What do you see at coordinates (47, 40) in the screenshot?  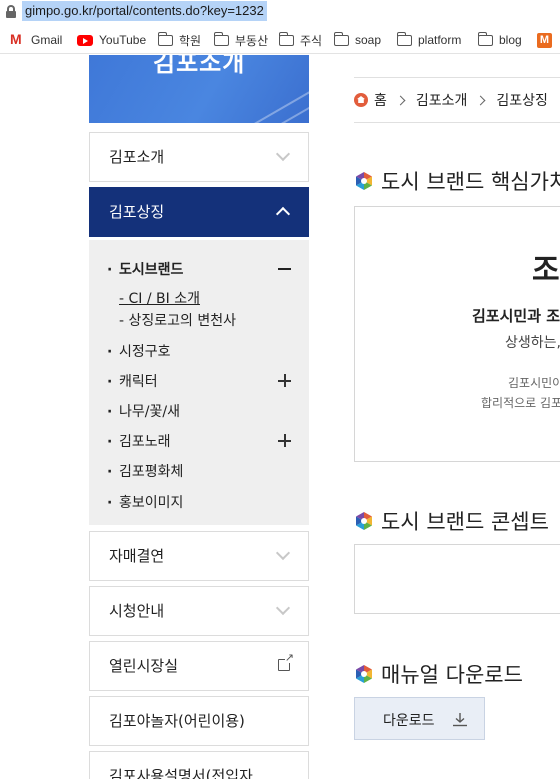 I see `bookmark-label: Gmail` at bounding box center [47, 40].